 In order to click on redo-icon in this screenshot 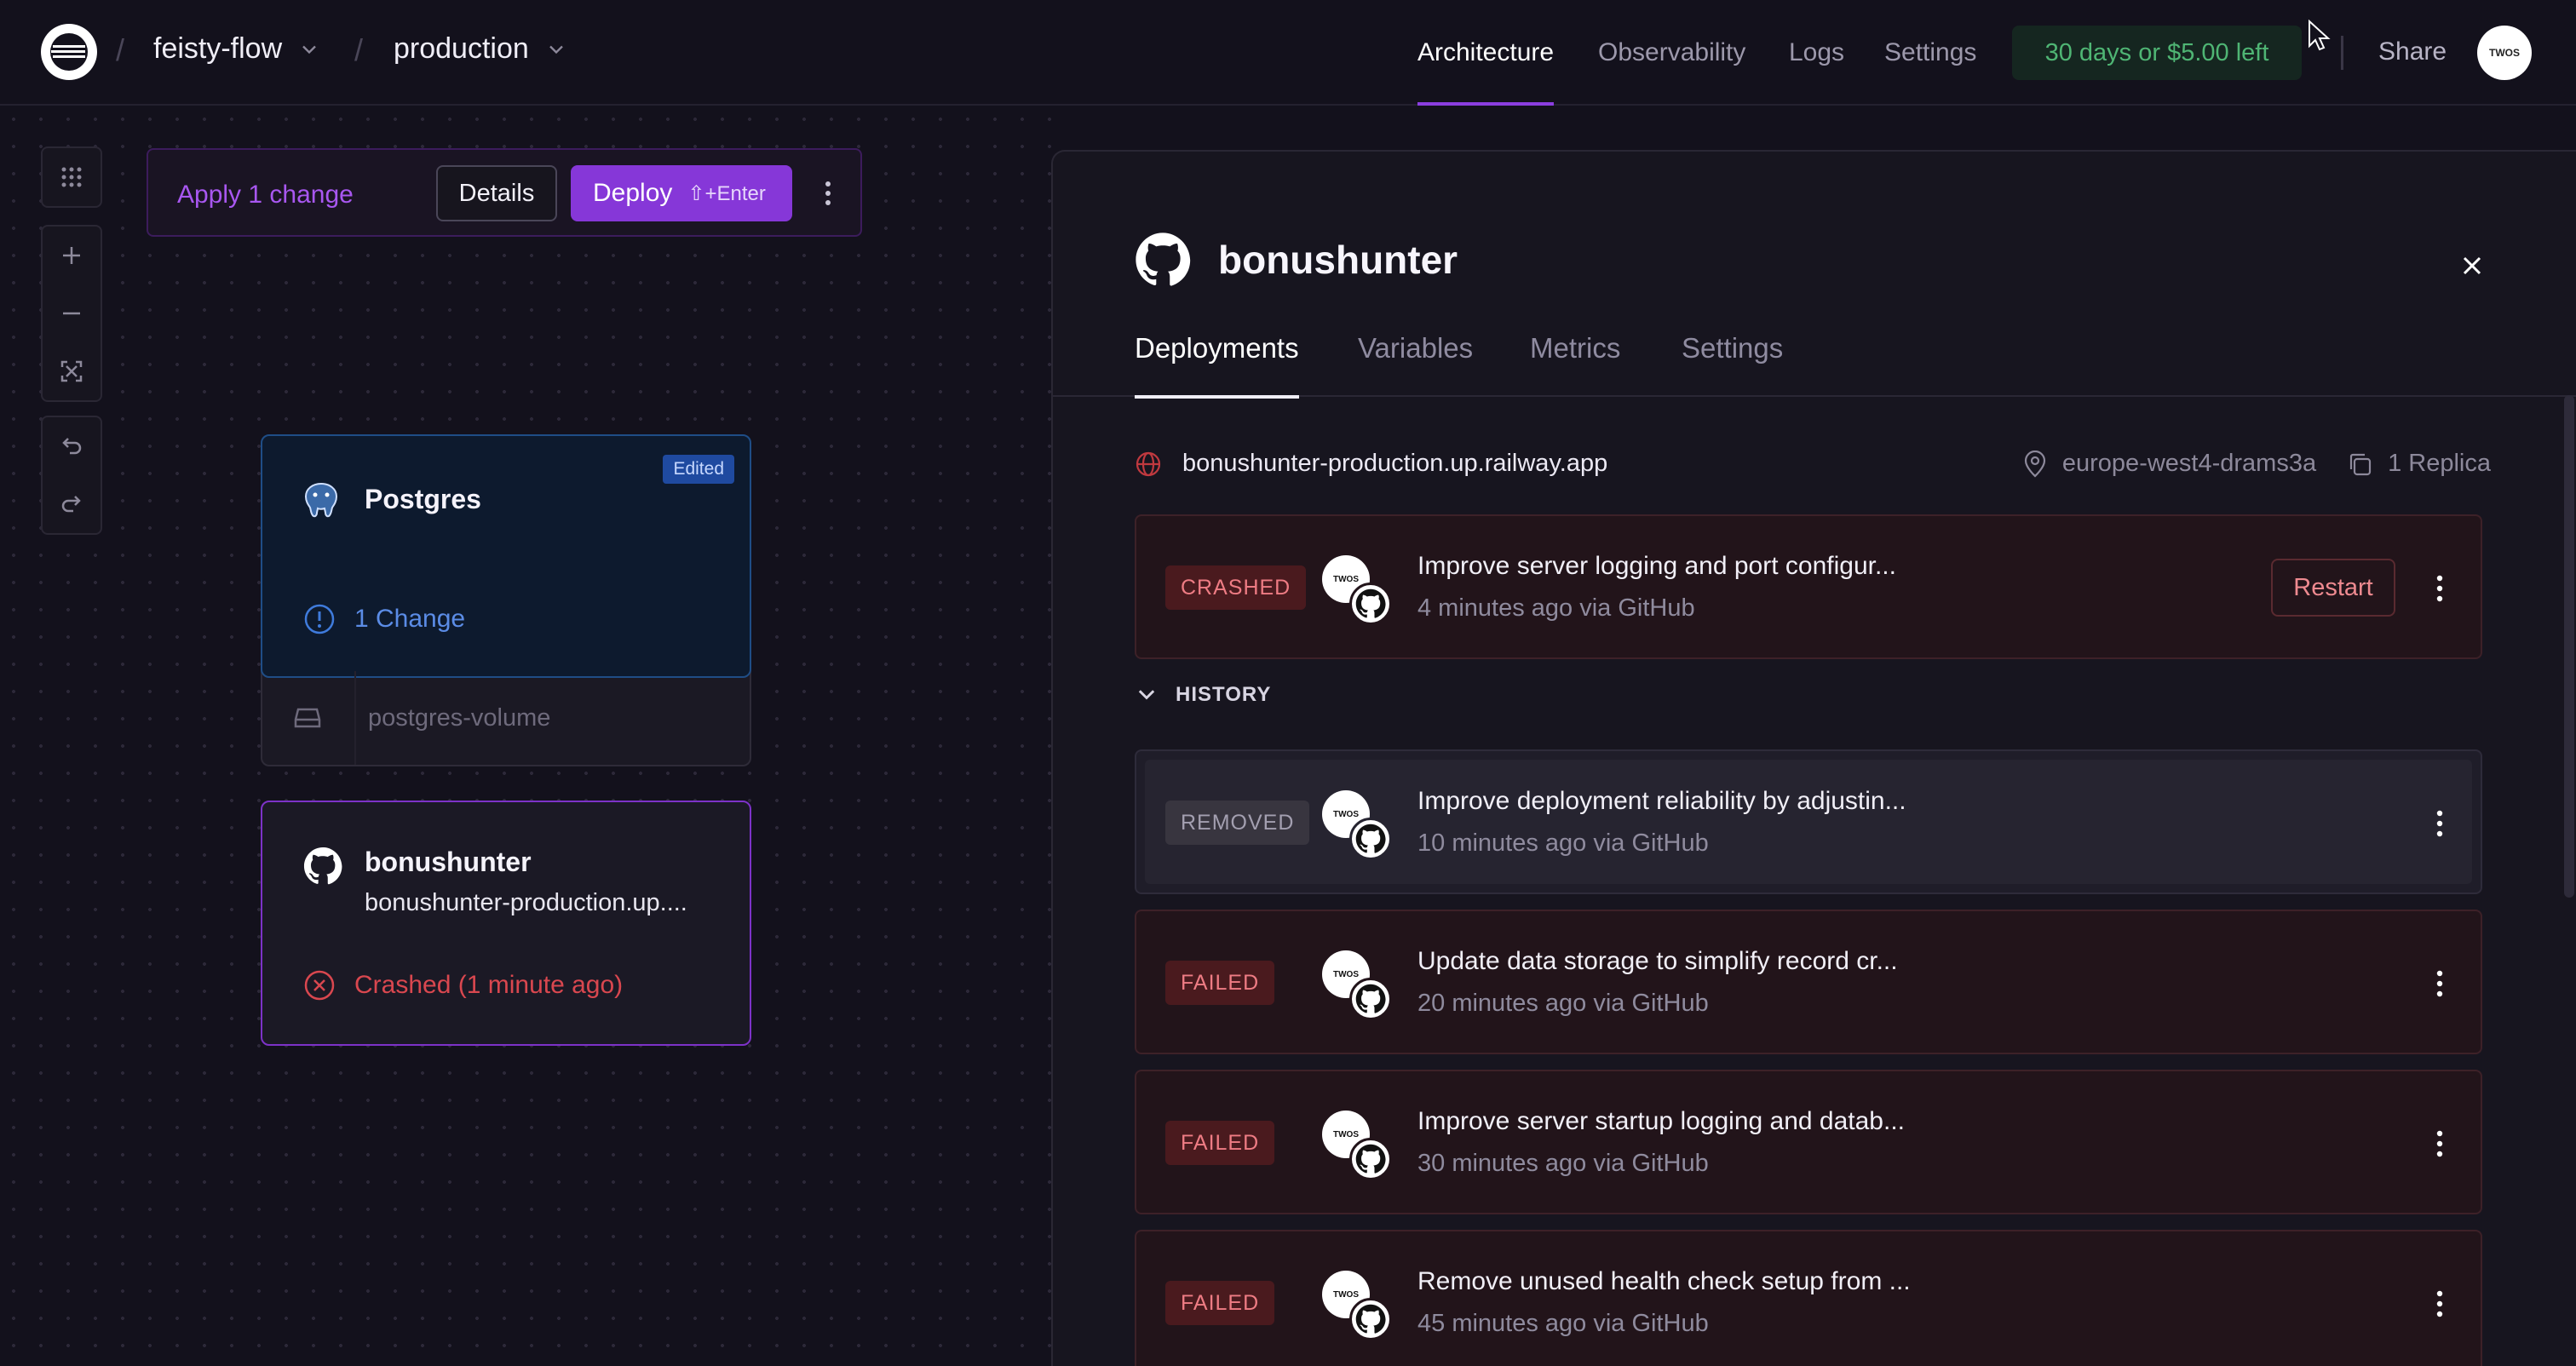, I will do `click(72, 504)`.